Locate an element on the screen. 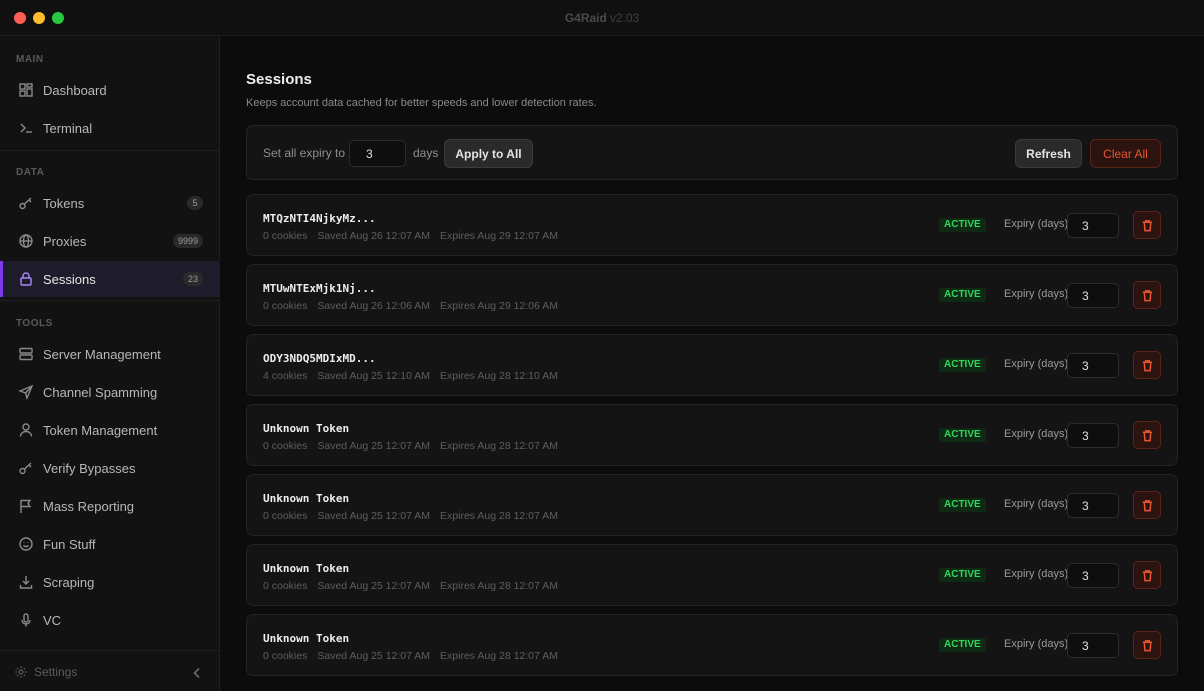 The height and width of the screenshot is (691, 1204). sidebar-item-proxies: Proxies 9999 is located at coordinates (109, 241).